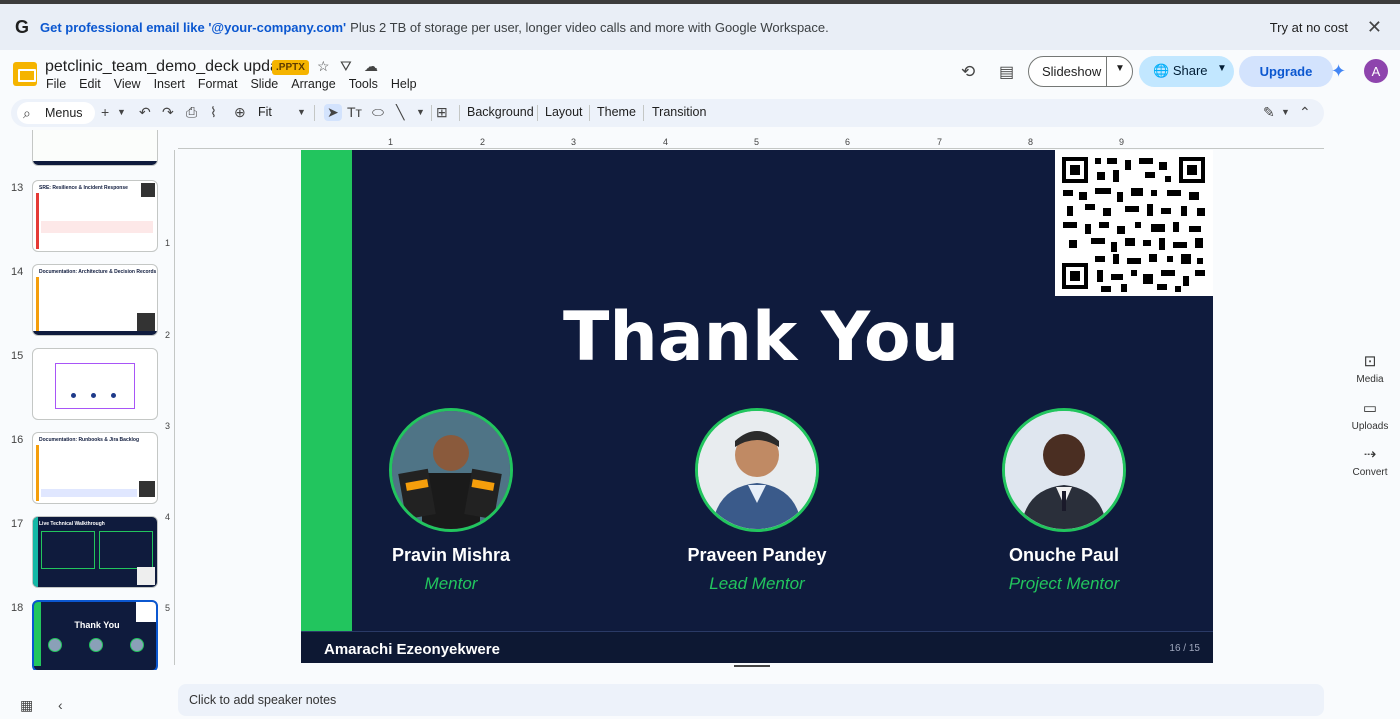  I want to click on menu-view: View, so click(127, 84).